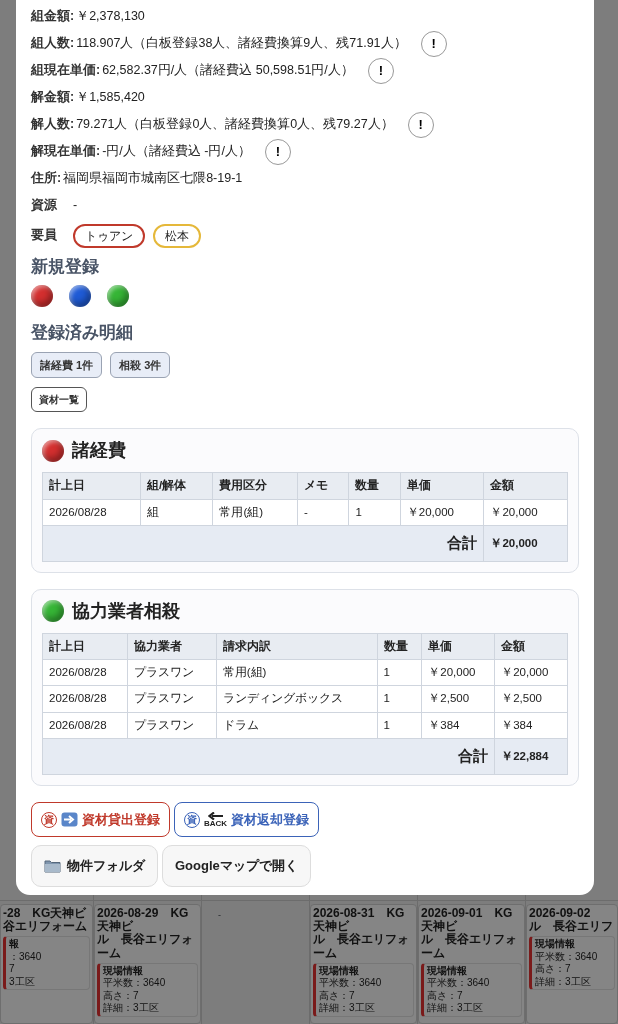 The width and height of the screenshot is (618, 1024). I want to click on map-button: Googleマップで開く, so click(236, 866).